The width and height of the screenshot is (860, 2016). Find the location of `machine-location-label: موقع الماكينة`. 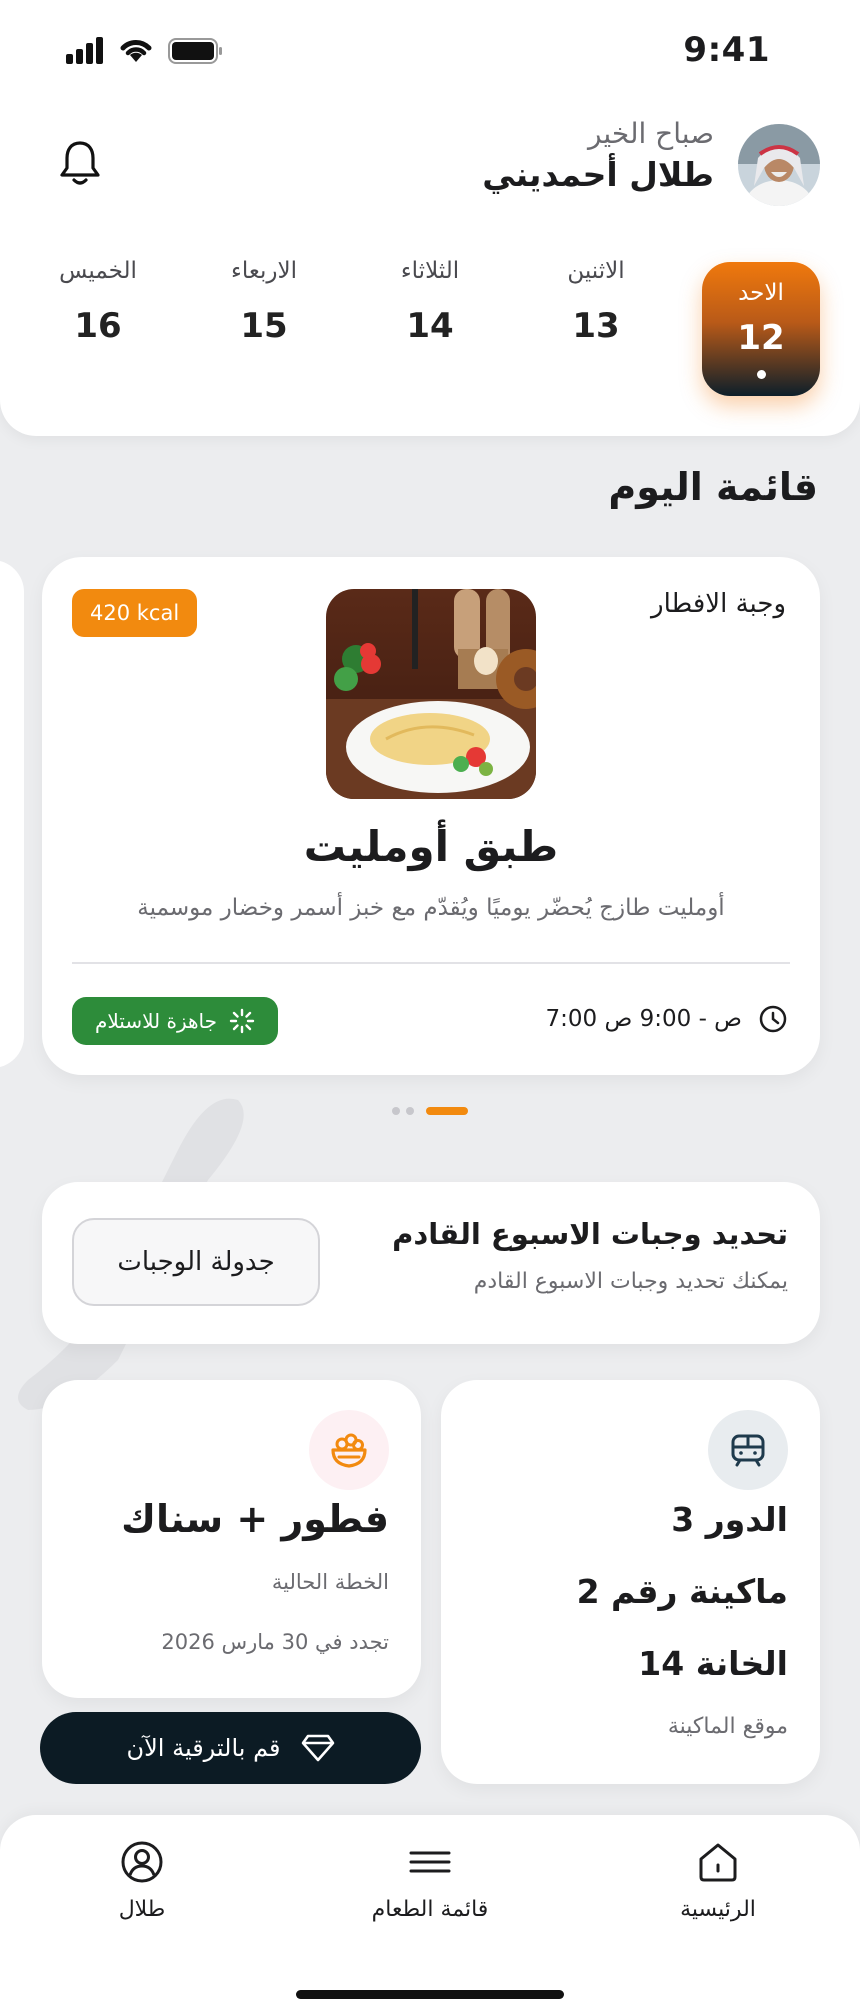

machine-location-label: موقع الماكينة is located at coordinates (727, 1726).